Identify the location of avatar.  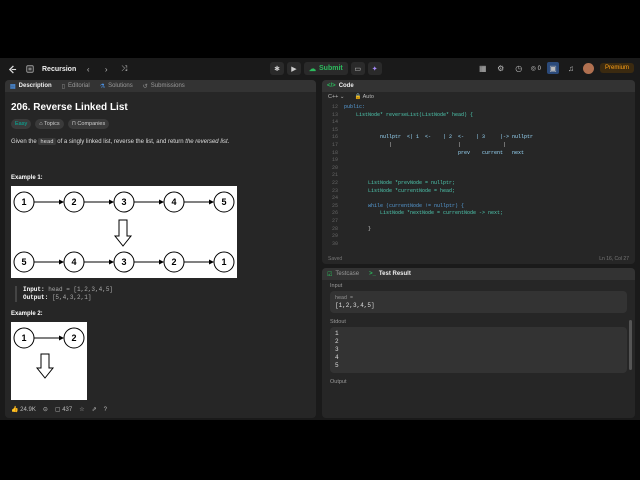
(588, 68).